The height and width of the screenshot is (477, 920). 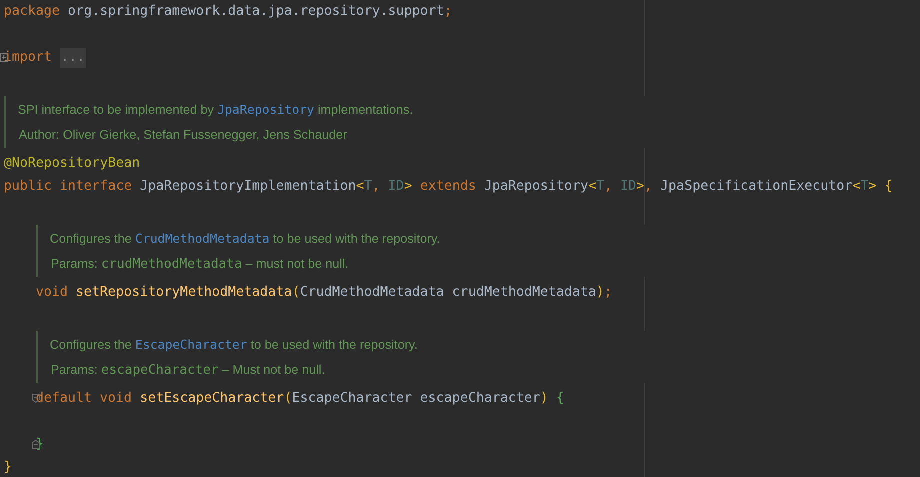 I want to click on doc-text: Params: escapeCharacter – Must not be null., so click(x=188, y=370).